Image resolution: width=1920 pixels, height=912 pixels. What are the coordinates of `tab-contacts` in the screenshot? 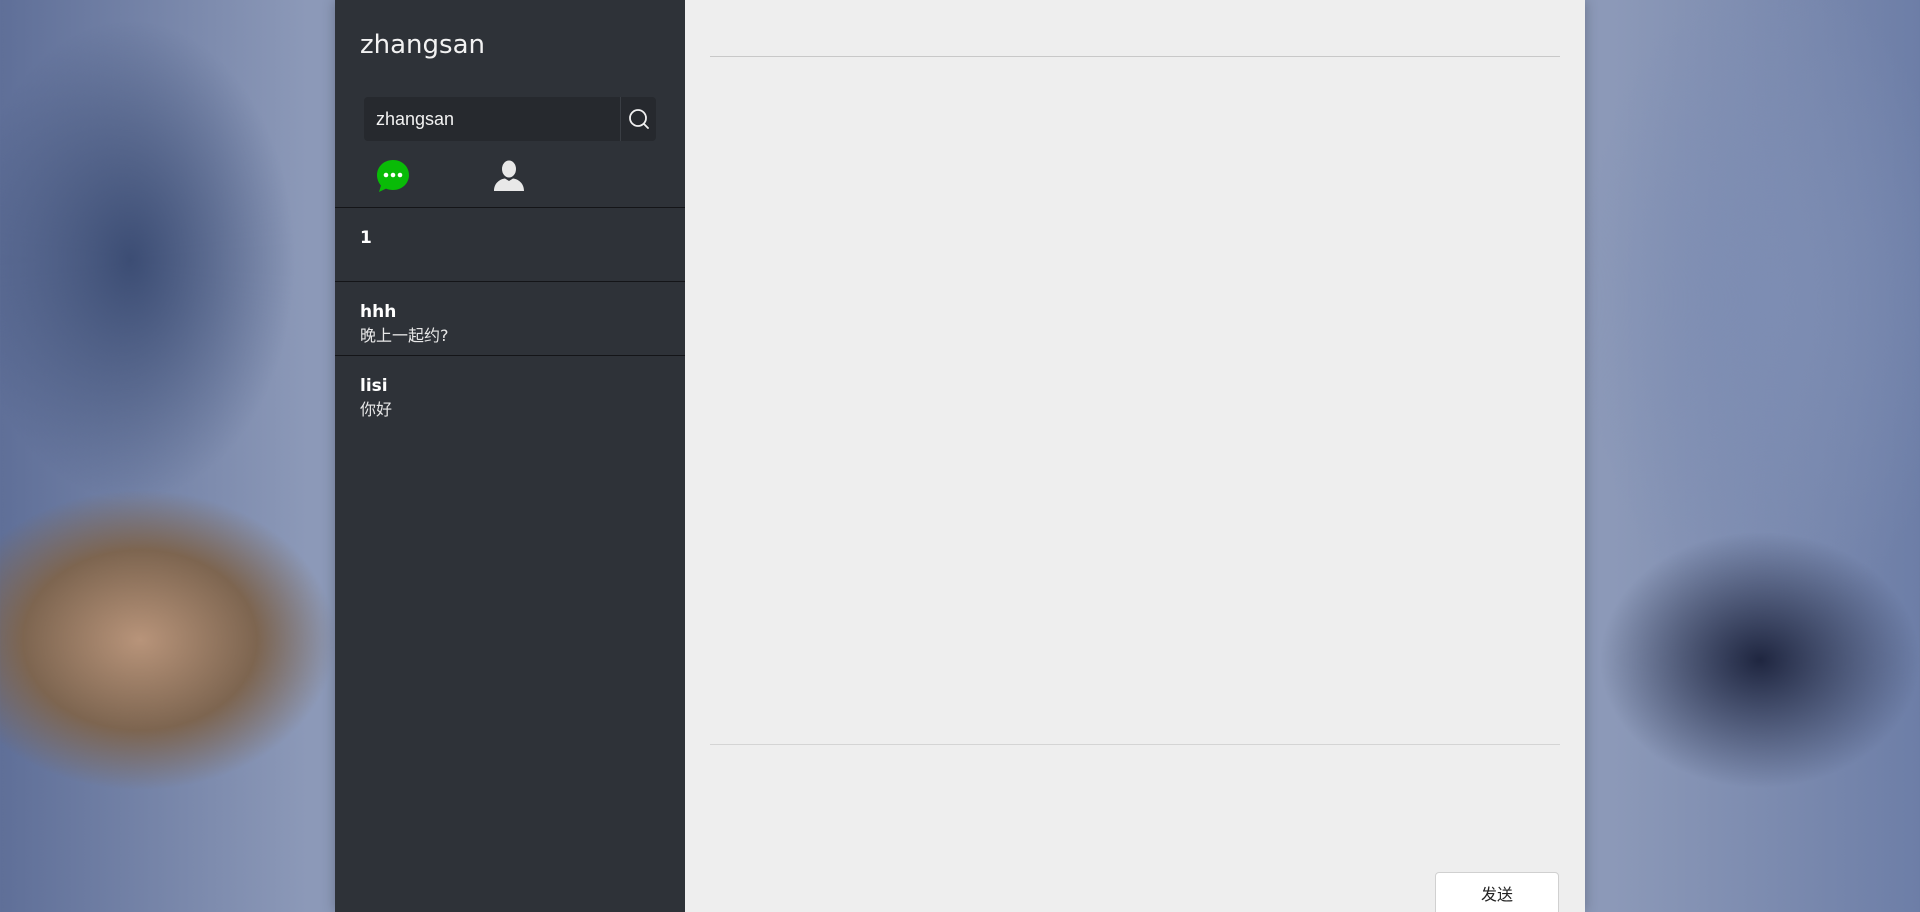 It's located at (509, 176).